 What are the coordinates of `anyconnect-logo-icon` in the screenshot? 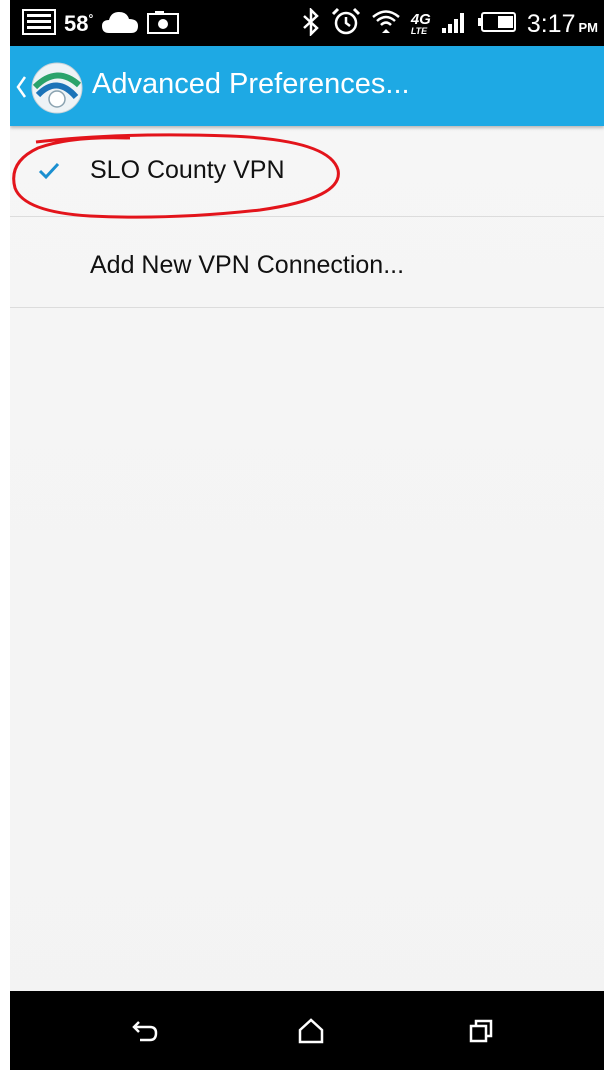 It's located at (57, 88).